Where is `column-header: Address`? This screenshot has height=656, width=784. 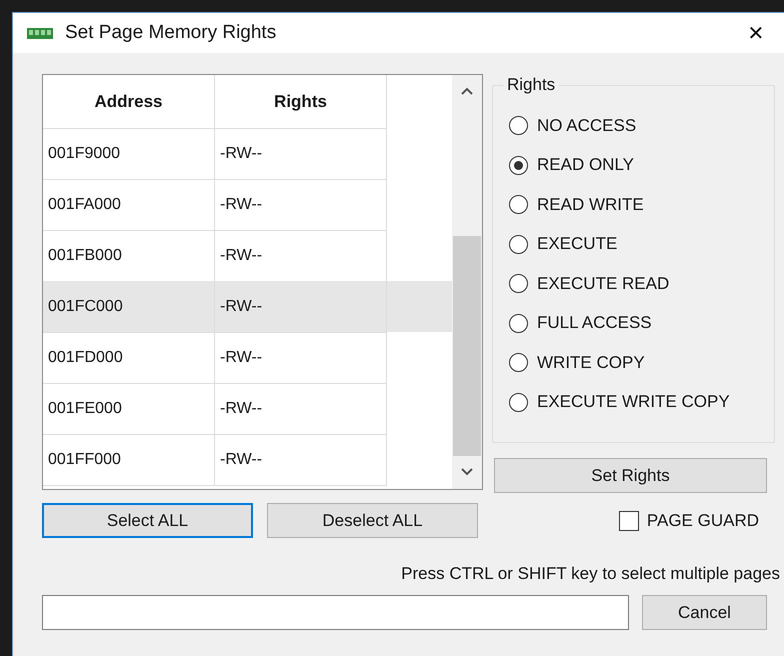
column-header: Address is located at coordinates (129, 102).